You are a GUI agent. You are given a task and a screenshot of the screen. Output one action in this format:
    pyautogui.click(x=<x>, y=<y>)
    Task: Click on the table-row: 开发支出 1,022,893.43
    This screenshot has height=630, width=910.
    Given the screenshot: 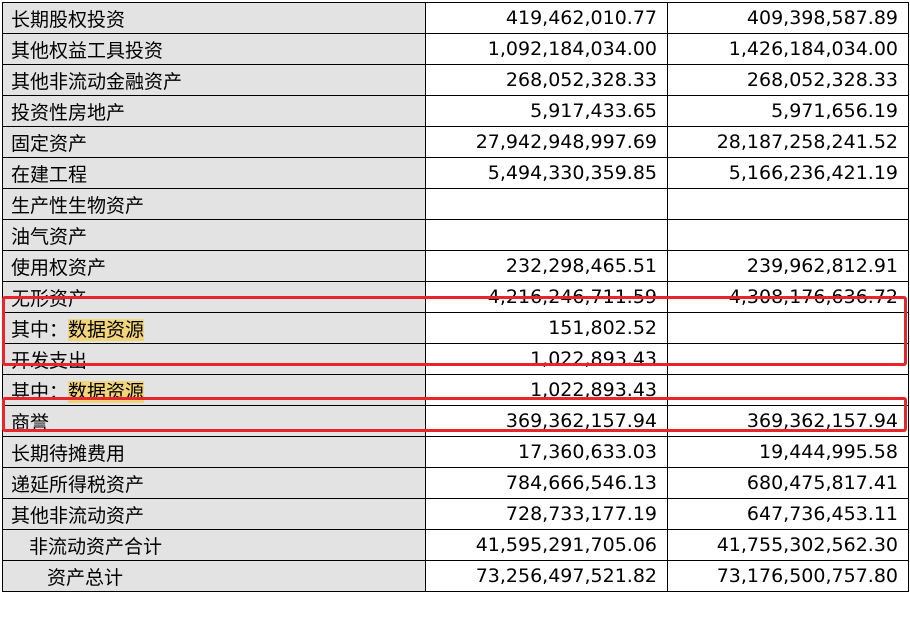 What is the action you would take?
    pyautogui.click(x=455, y=359)
    